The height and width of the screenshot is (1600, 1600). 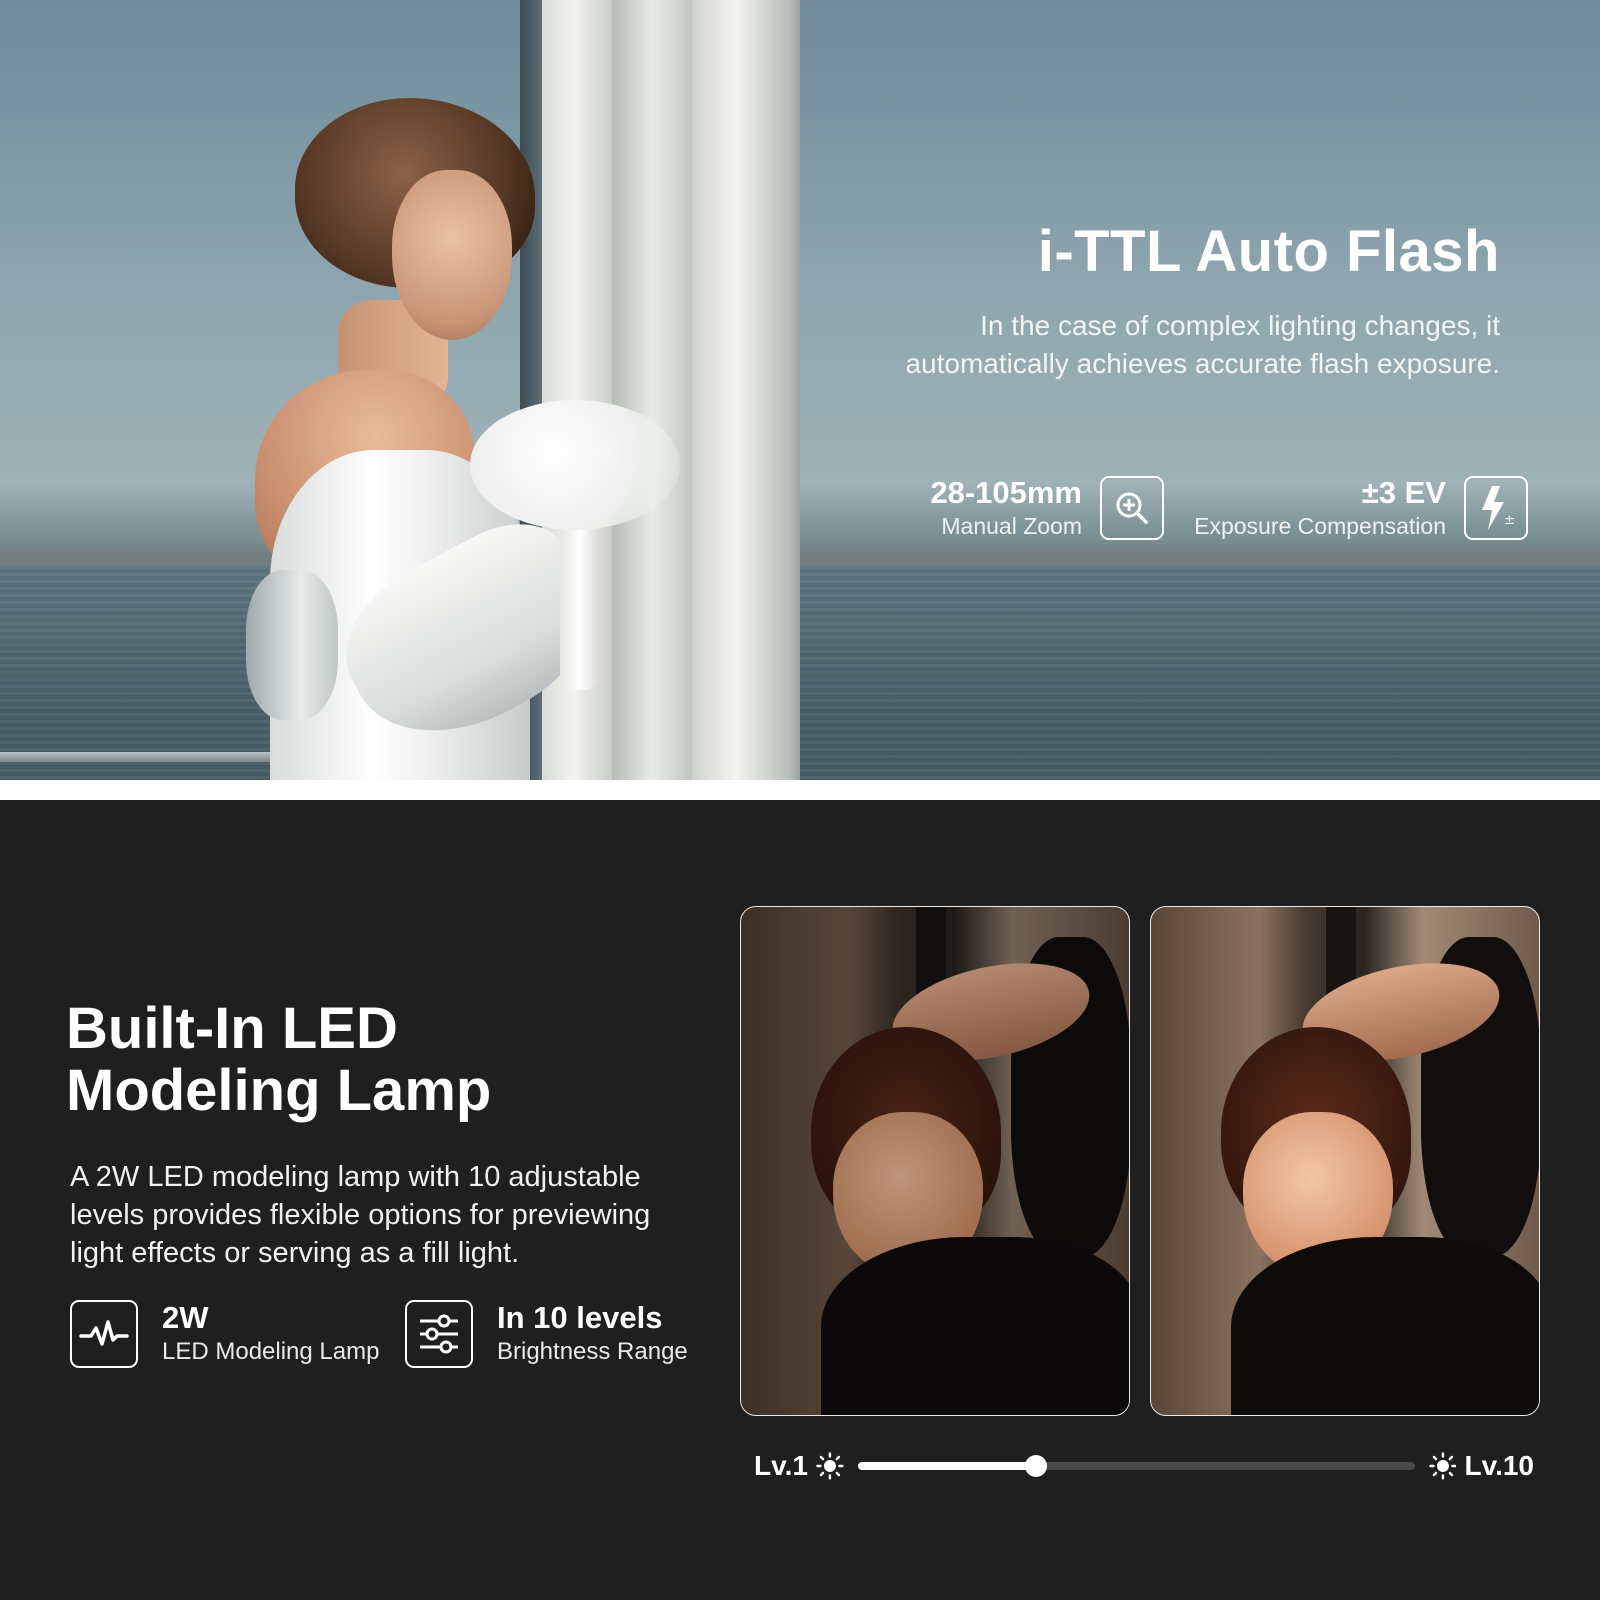 I want to click on spec-value: 28-105mm, so click(x=1006, y=492).